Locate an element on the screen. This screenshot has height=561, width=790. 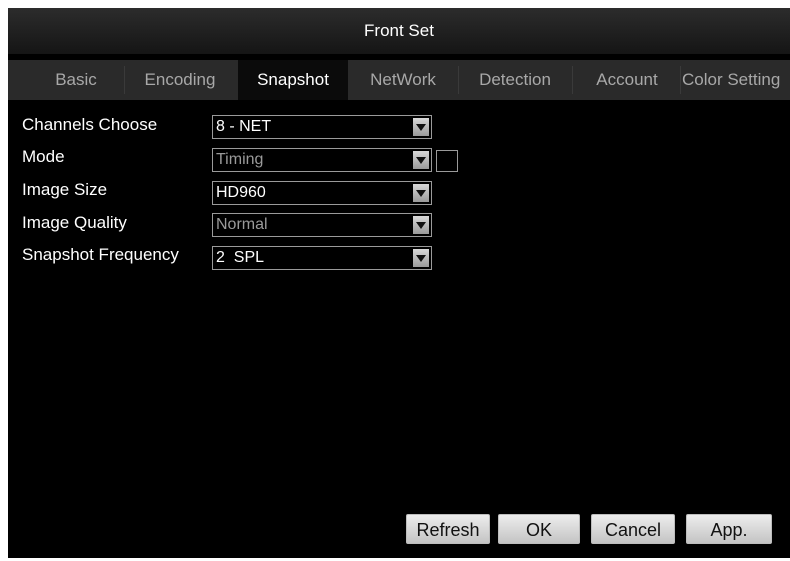
tab-account: Account is located at coordinates (627, 80).